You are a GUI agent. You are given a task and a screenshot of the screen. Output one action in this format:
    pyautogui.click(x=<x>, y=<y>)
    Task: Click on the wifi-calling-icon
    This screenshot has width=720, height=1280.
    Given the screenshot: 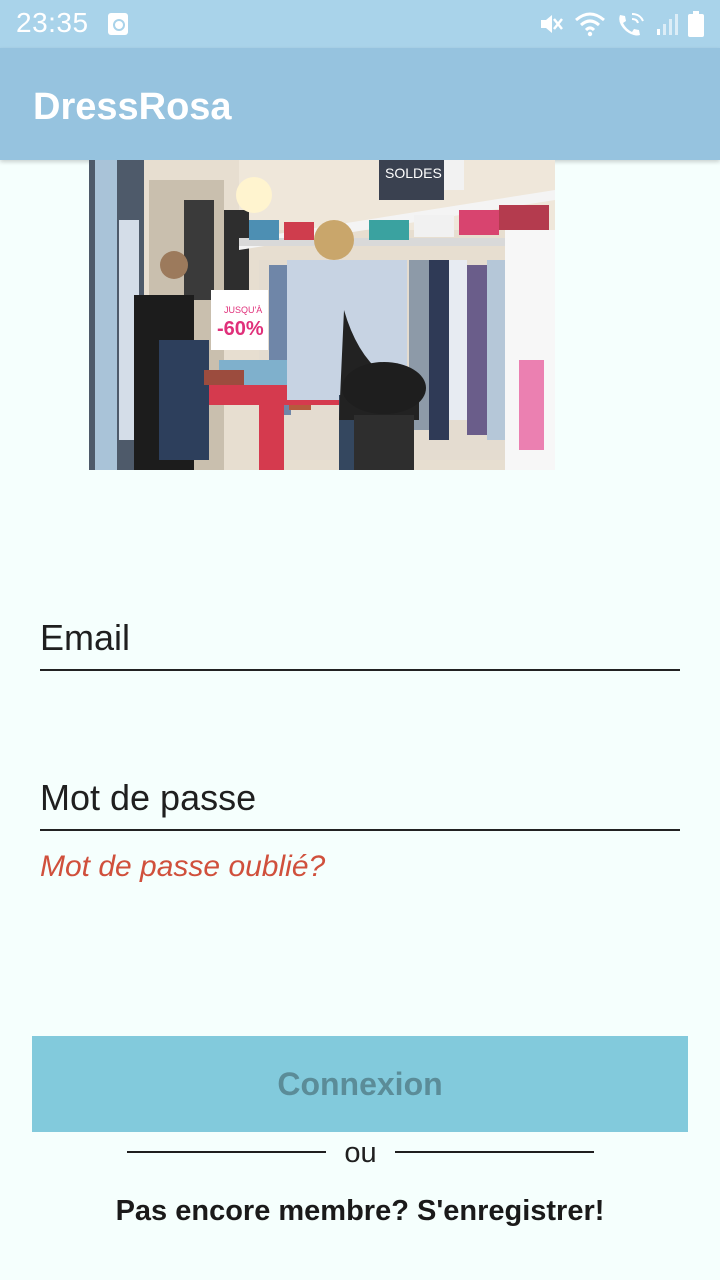 What is the action you would take?
    pyautogui.click(x=631, y=24)
    